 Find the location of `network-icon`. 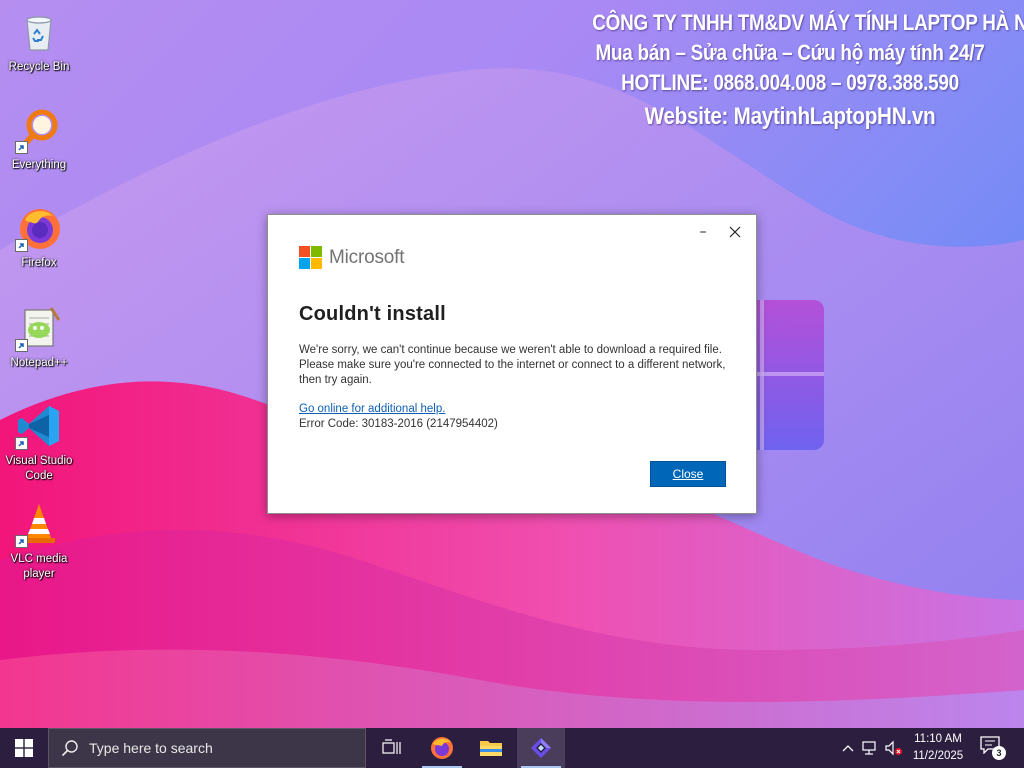

network-icon is located at coordinates (869, 748).